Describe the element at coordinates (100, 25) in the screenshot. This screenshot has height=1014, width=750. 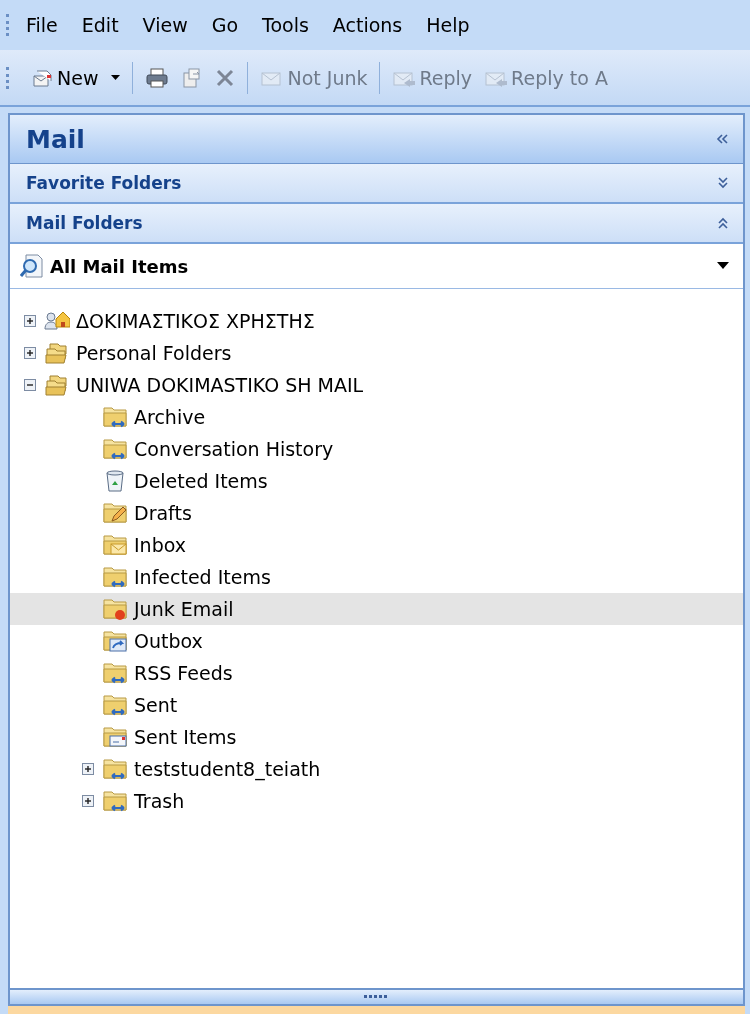
I see `menu-item: Edit` at that location.